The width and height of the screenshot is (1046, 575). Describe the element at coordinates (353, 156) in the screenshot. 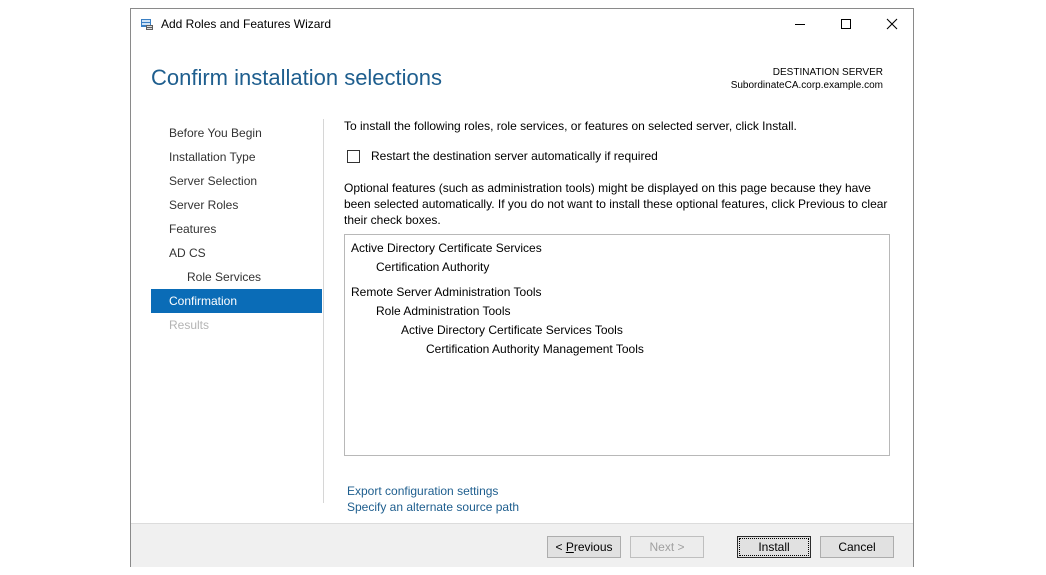

I see `restart-checkbox` at that location.